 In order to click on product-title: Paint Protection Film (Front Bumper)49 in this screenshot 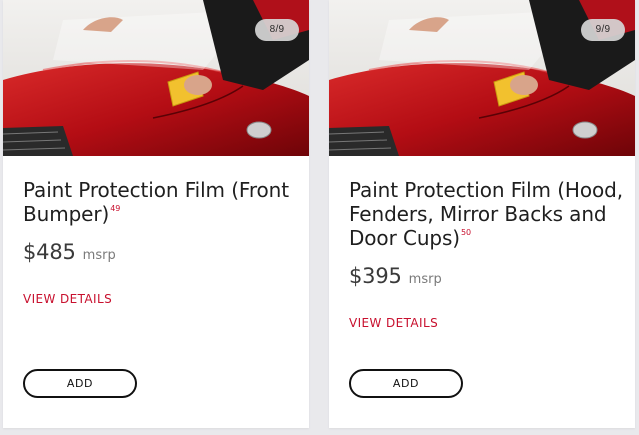, I will do `click(156, 202)`.